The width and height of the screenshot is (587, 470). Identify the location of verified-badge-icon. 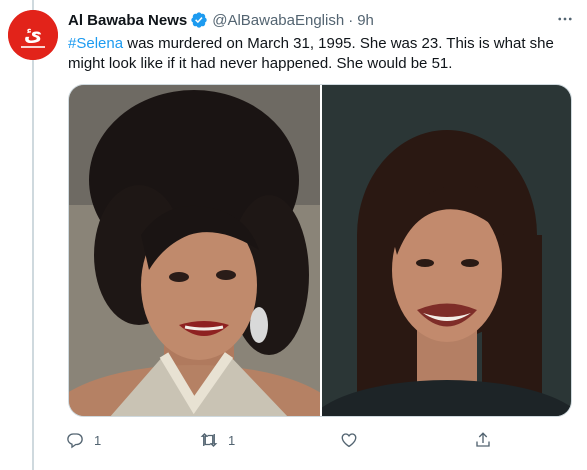
(199, 20).